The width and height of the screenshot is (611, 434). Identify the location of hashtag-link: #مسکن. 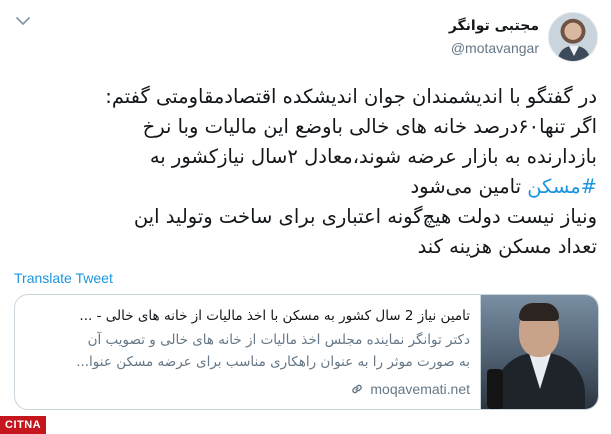
(562, 186).